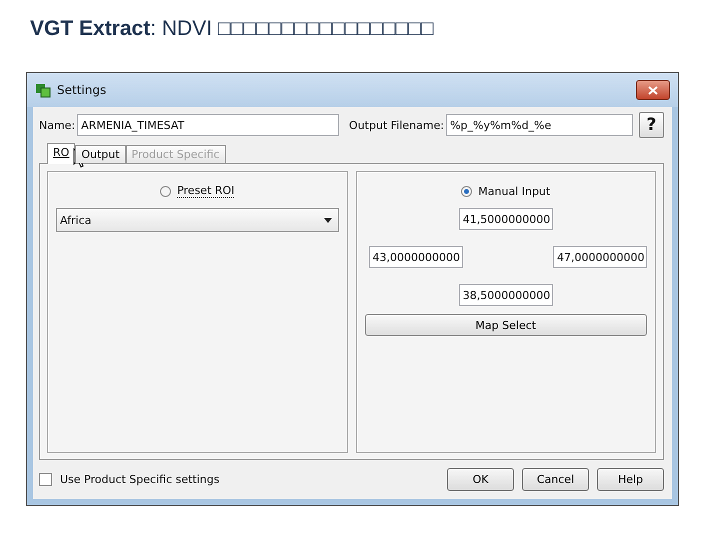  I want to click on close-button, so click(653, 90).